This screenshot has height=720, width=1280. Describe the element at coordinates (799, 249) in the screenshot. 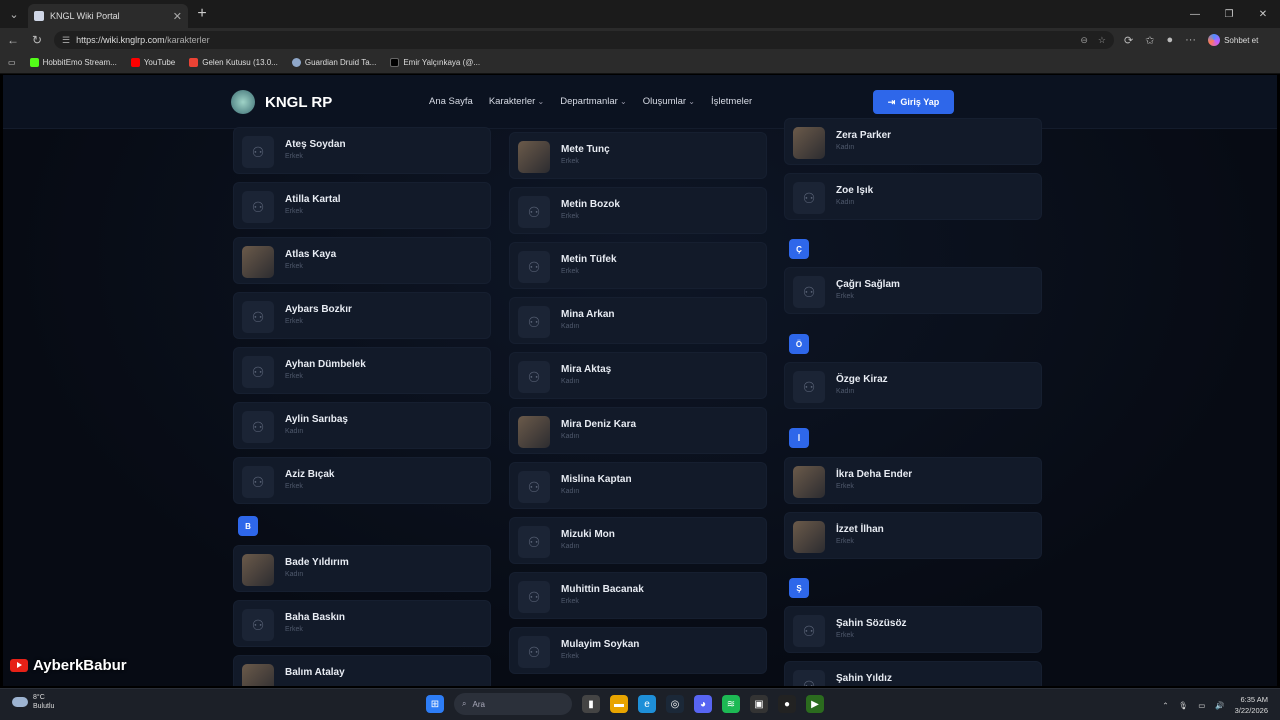

I see `letter-heading: Ç` at that location.